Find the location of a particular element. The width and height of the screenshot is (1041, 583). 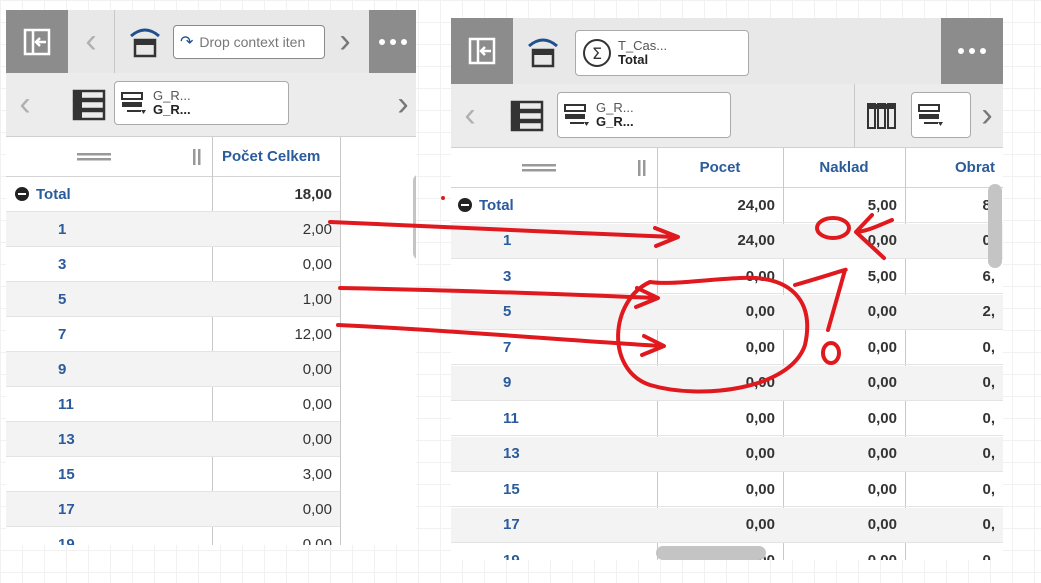

row-label-text: 13 is located at coordinates (511, 453).